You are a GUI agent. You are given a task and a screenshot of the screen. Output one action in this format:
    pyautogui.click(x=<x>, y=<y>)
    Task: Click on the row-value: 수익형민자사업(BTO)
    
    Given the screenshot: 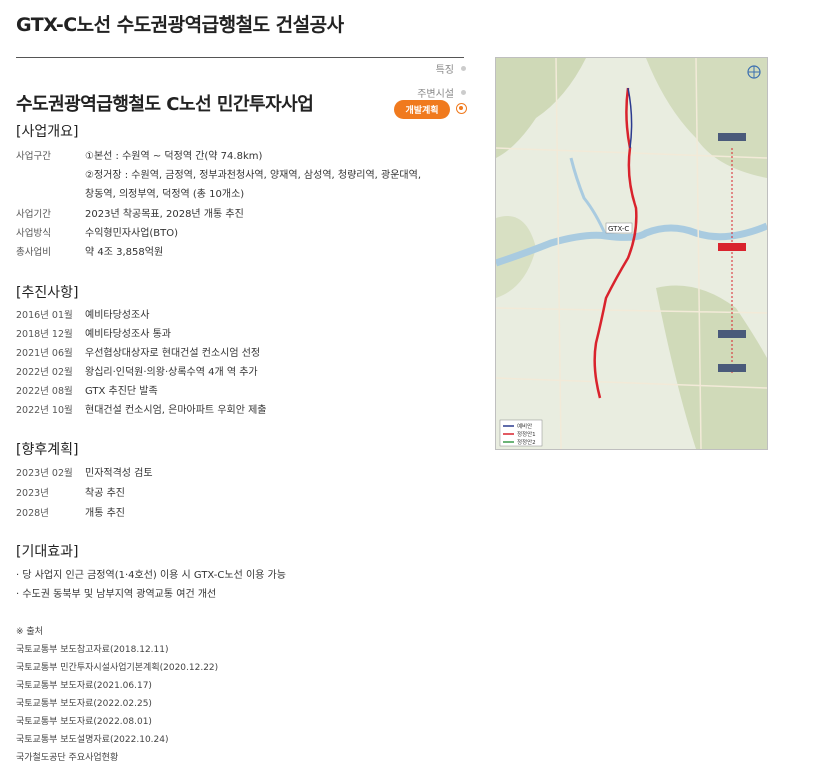 What is the action you would take?
    pyautogui.click(x=132, y=233)
    